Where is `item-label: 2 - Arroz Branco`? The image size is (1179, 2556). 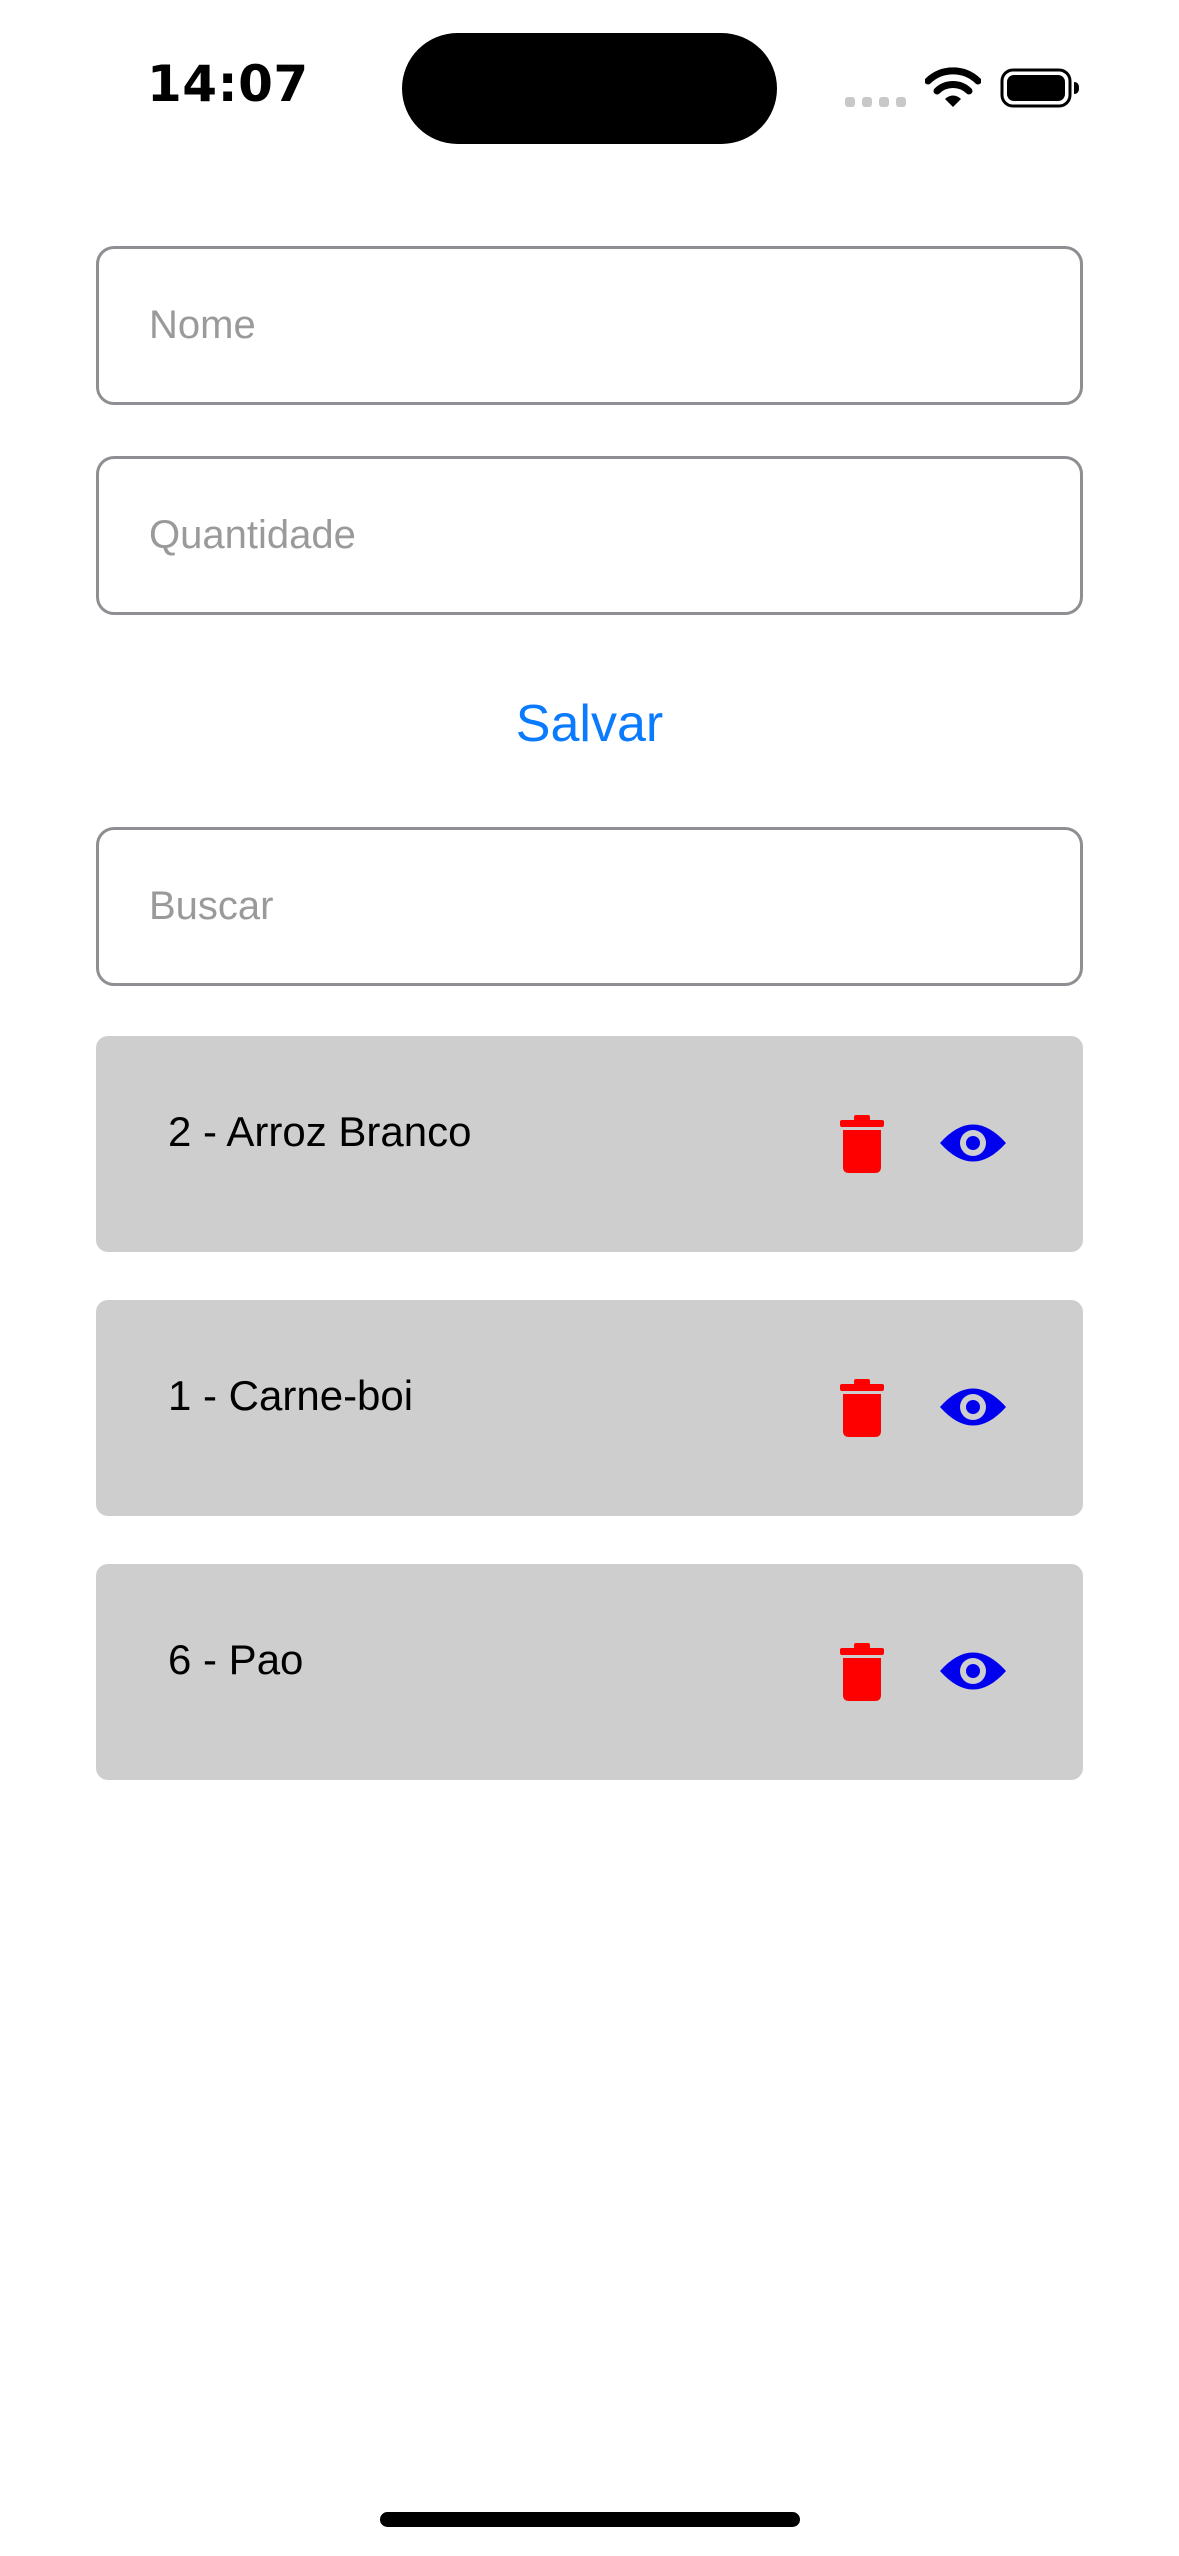
item-label: 2 - Arroz Branco is located at coordinates (320, 1131).